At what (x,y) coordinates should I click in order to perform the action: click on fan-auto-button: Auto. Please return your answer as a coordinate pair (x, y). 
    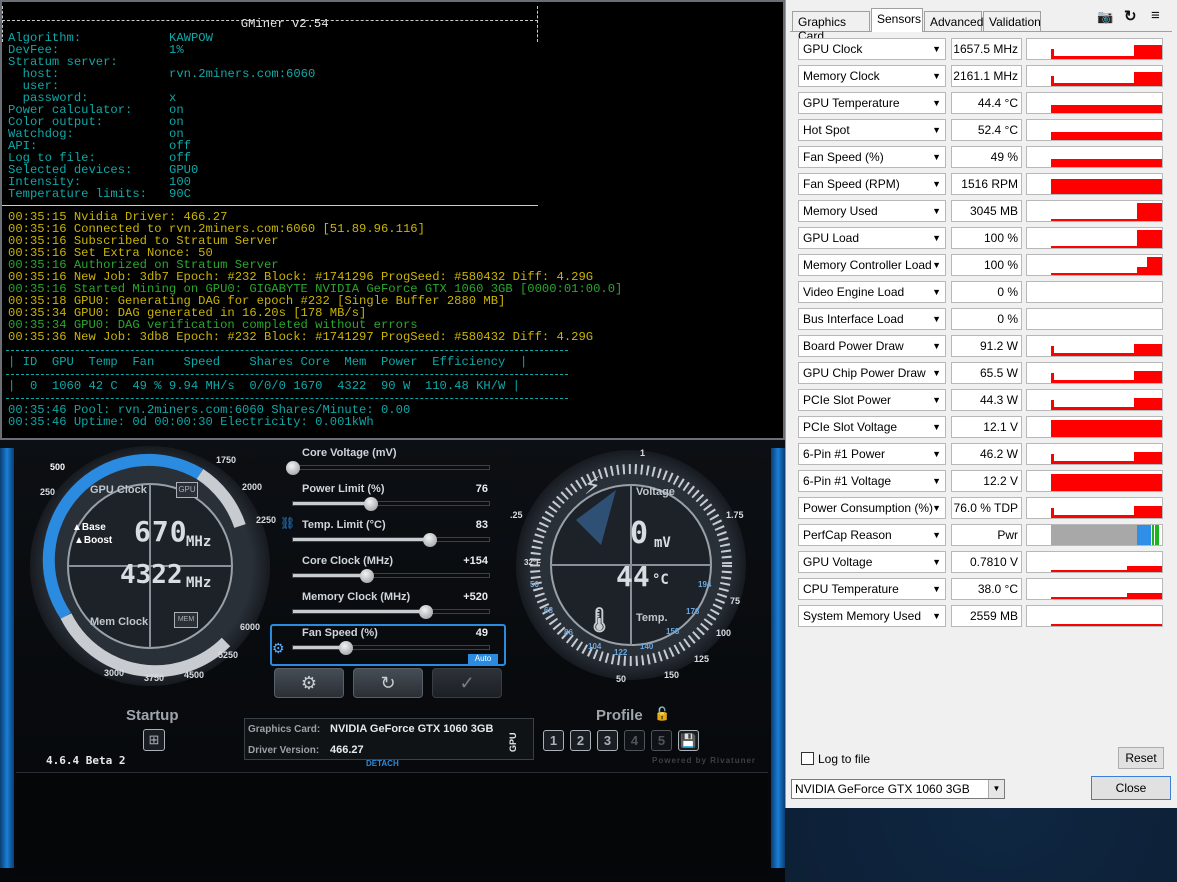
    Looking at the image, I should click on (483, 659).